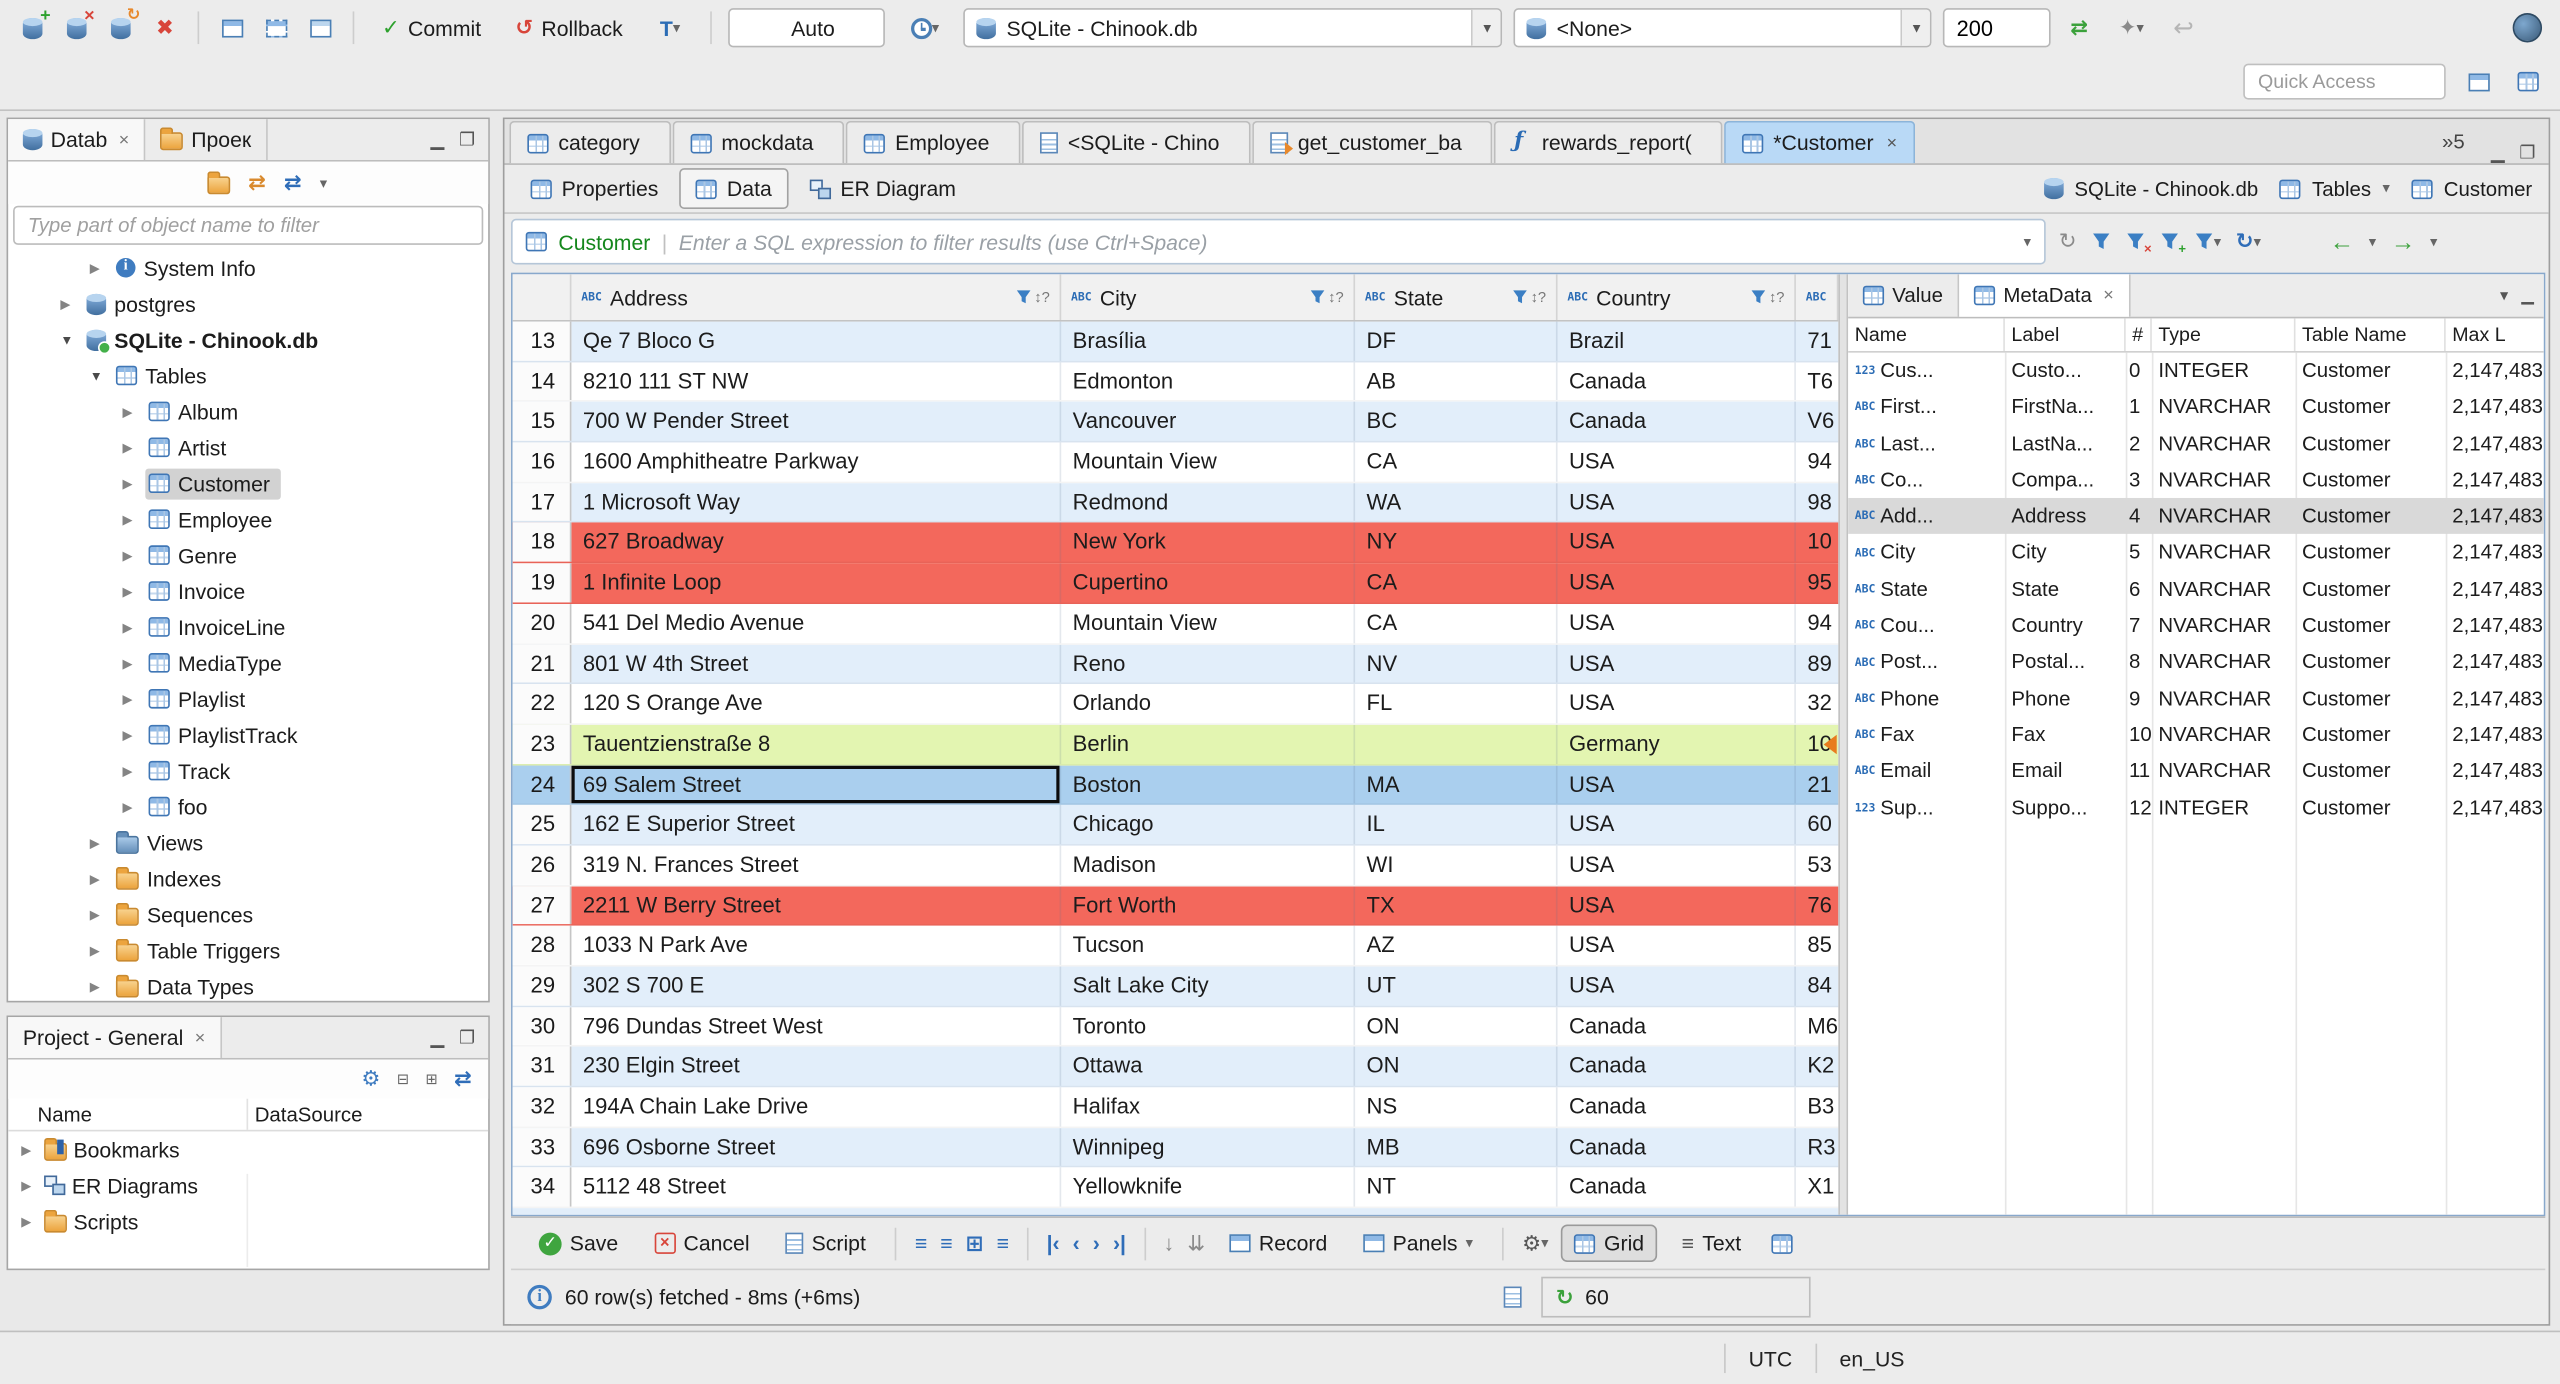  What do you see at coordinates (248, 555) in the screenshot?
I see `tree-item: Genre` at bounding box center [248, 555].